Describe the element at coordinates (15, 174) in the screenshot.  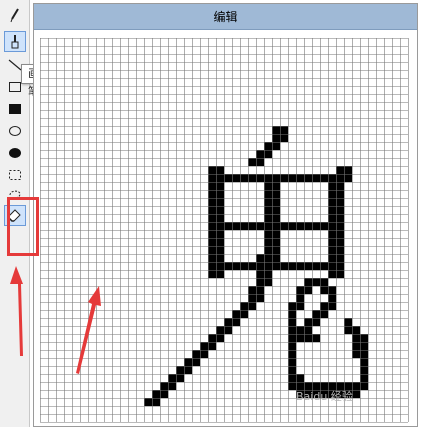
I see `selection-tool` at that location.